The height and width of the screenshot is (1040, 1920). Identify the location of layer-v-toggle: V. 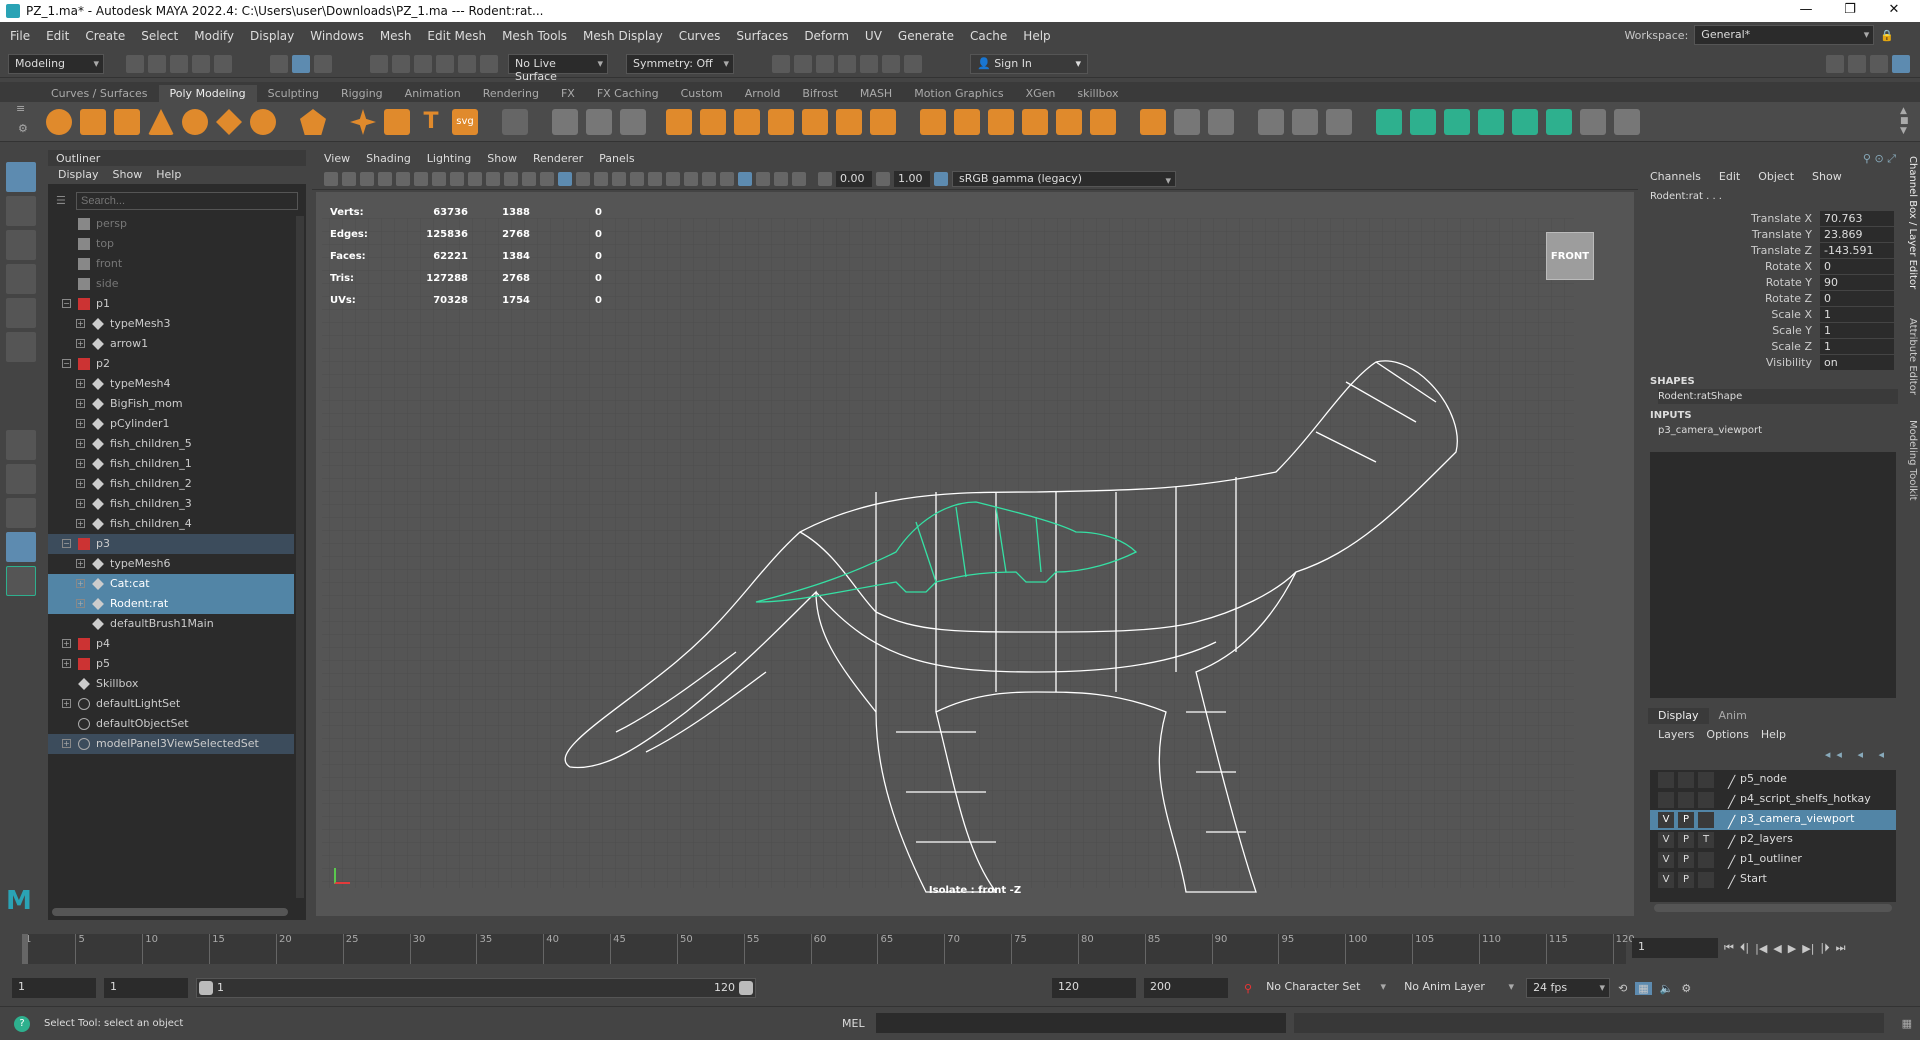
(1666, 880).